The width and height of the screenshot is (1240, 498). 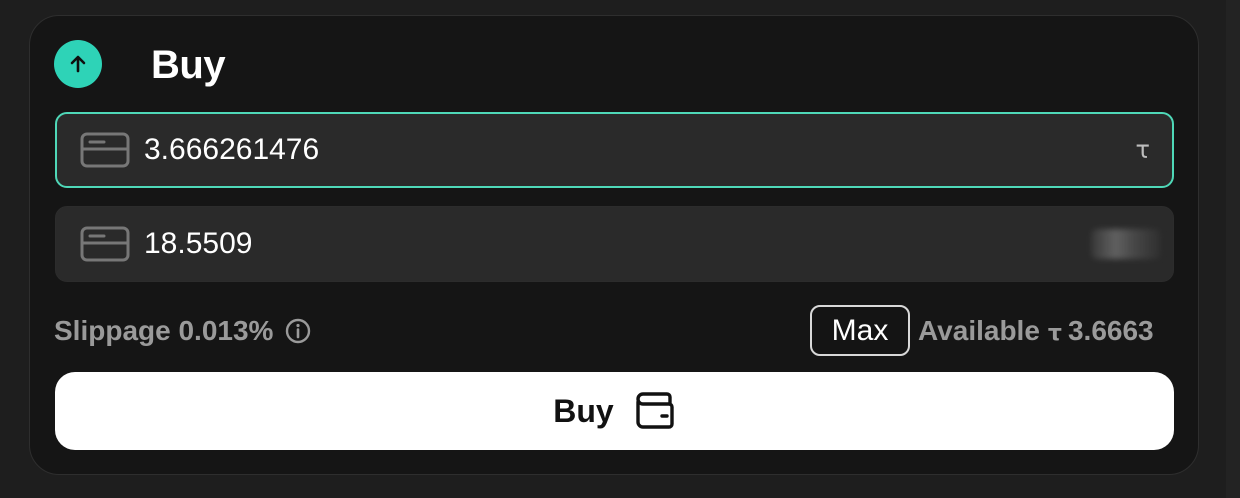 What do you see at coordinates (979, 330) in the screenshot?
I see `available-label: Available` at bounding box center [979, 330].